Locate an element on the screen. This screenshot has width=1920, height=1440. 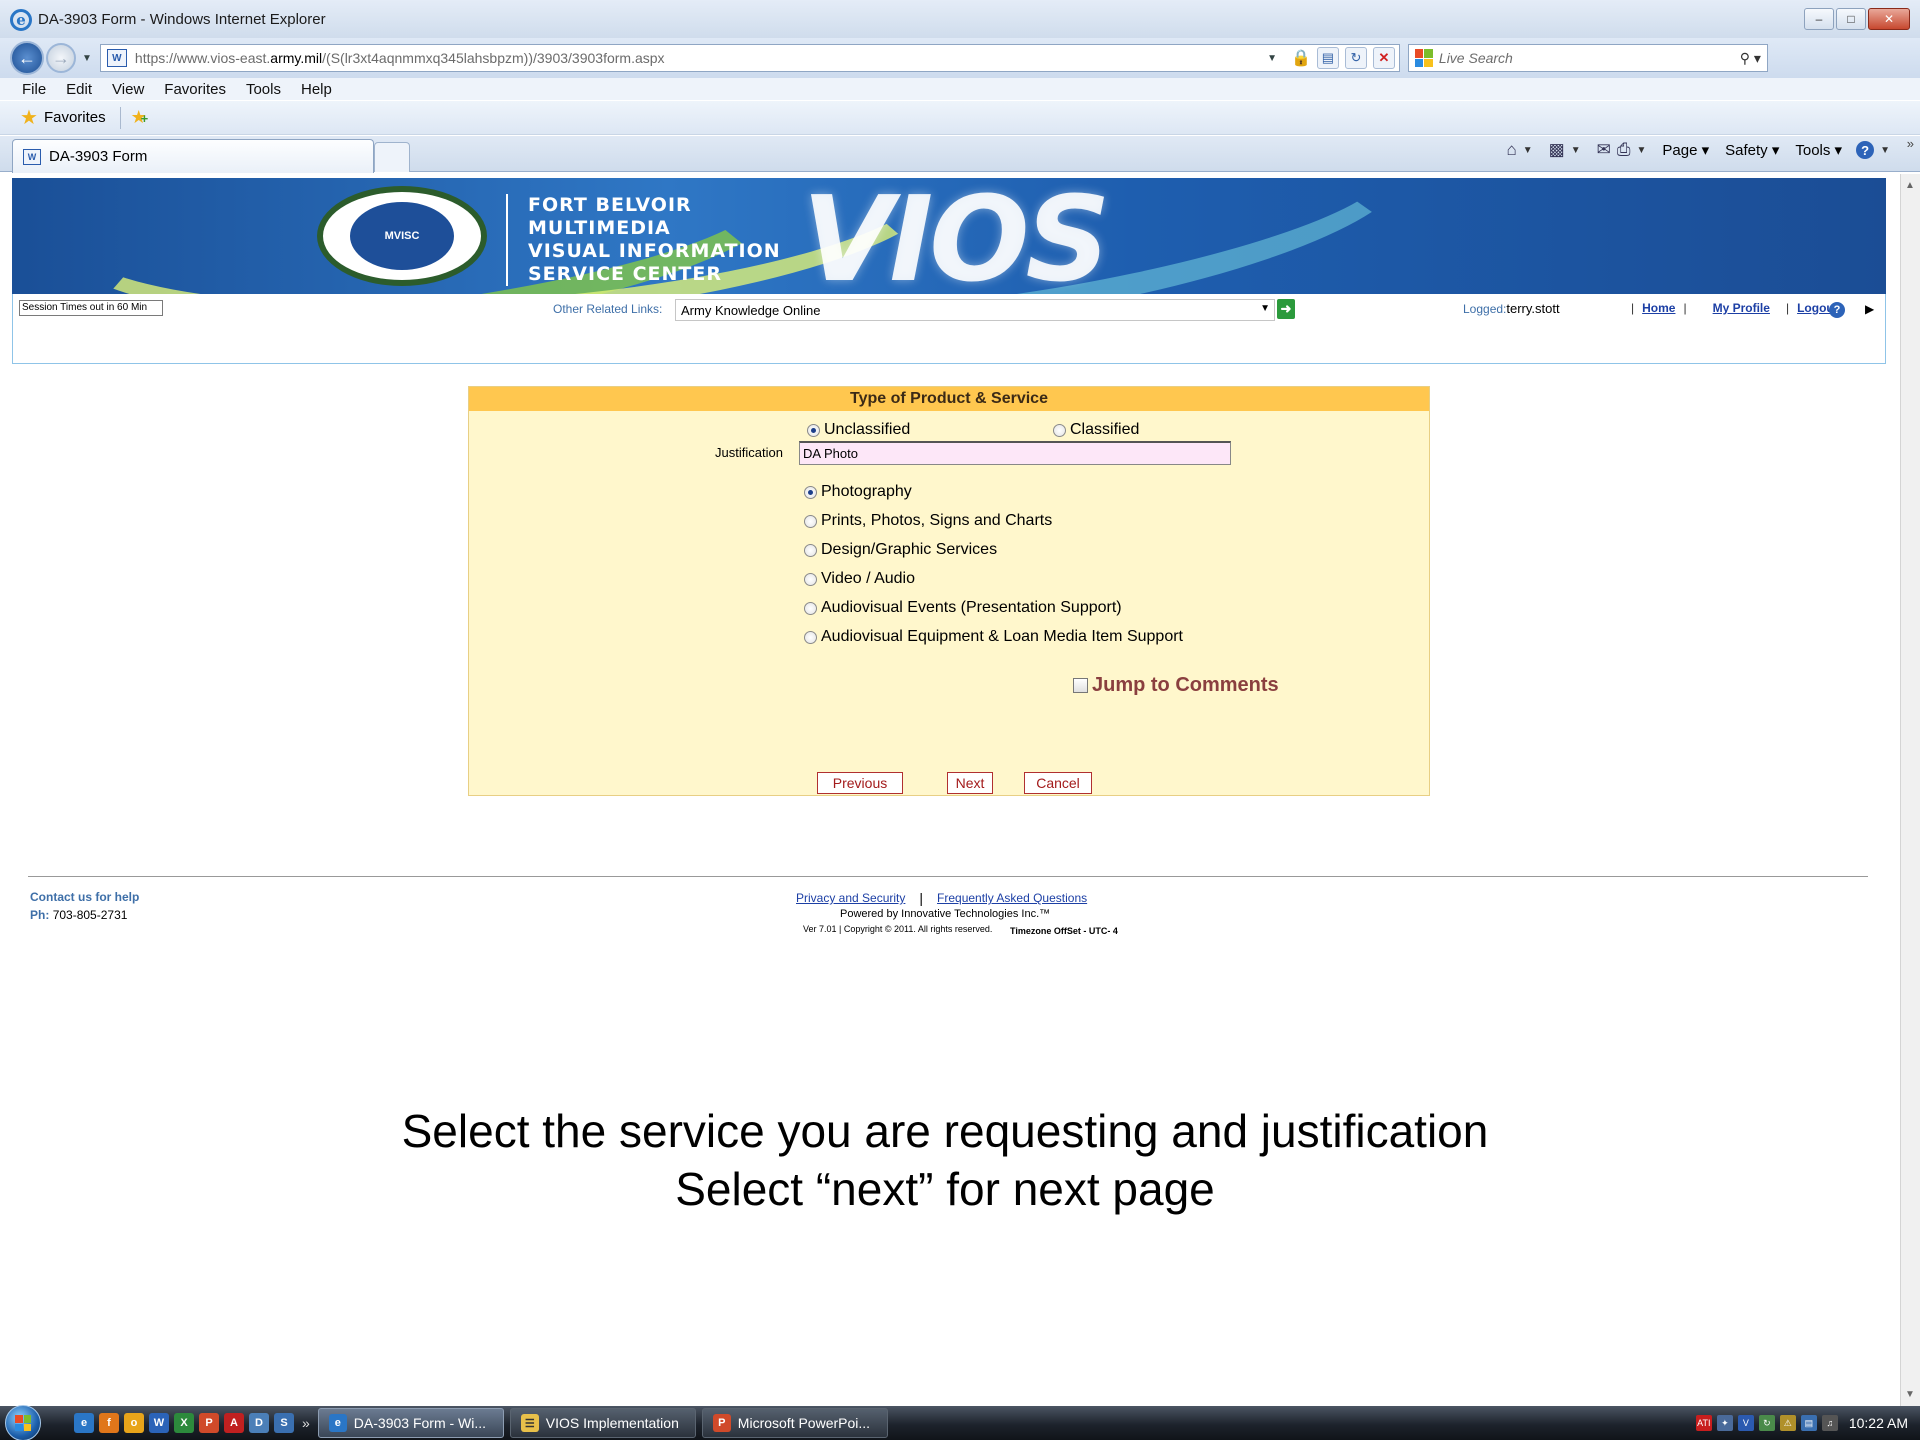
user-links: |Home| My Profile |Logout| is located at coordinates (1736, 308).